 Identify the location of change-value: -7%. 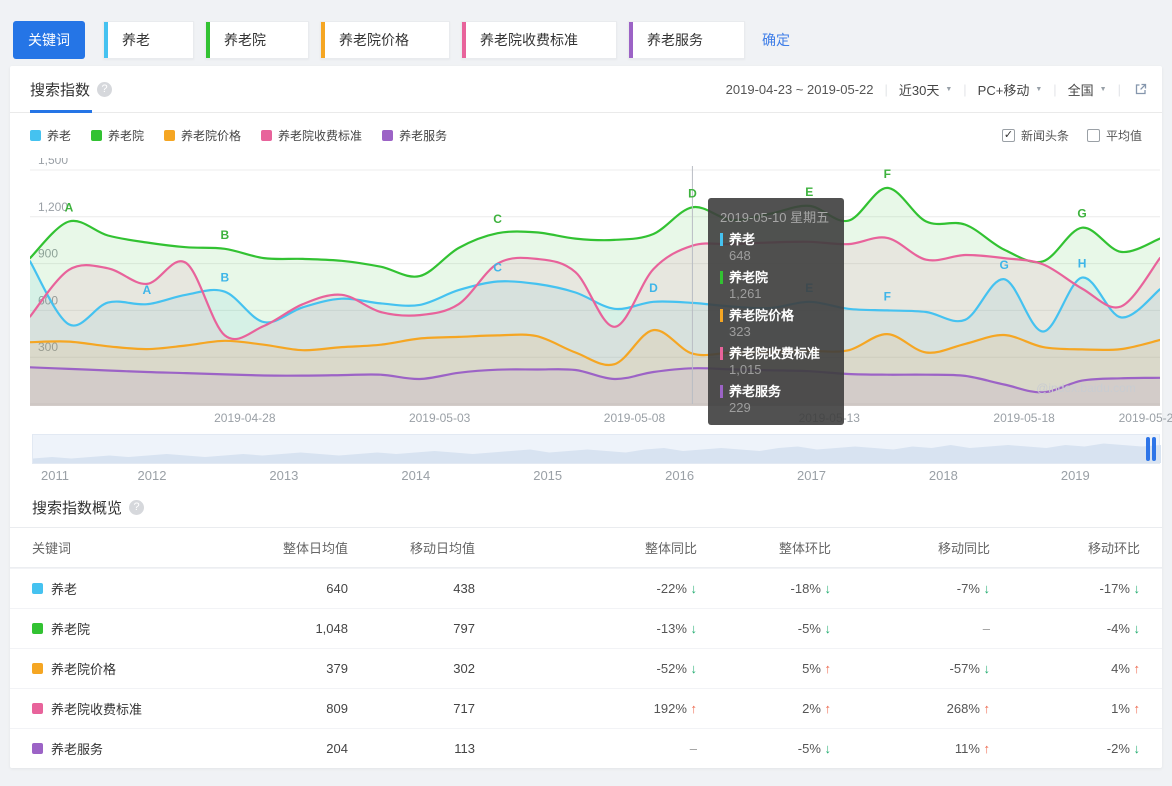
(970, 588).